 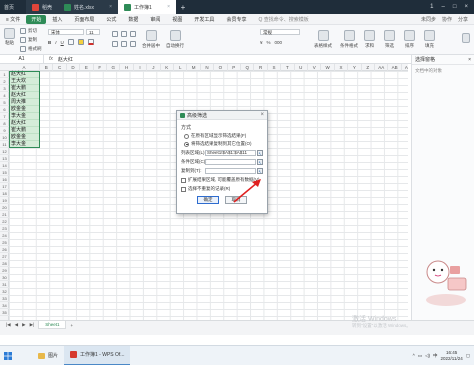 What do you see at coordinates (447, 19) in the screenshot?
I see `collab-button: 协作` at bounding box center [447, 19].